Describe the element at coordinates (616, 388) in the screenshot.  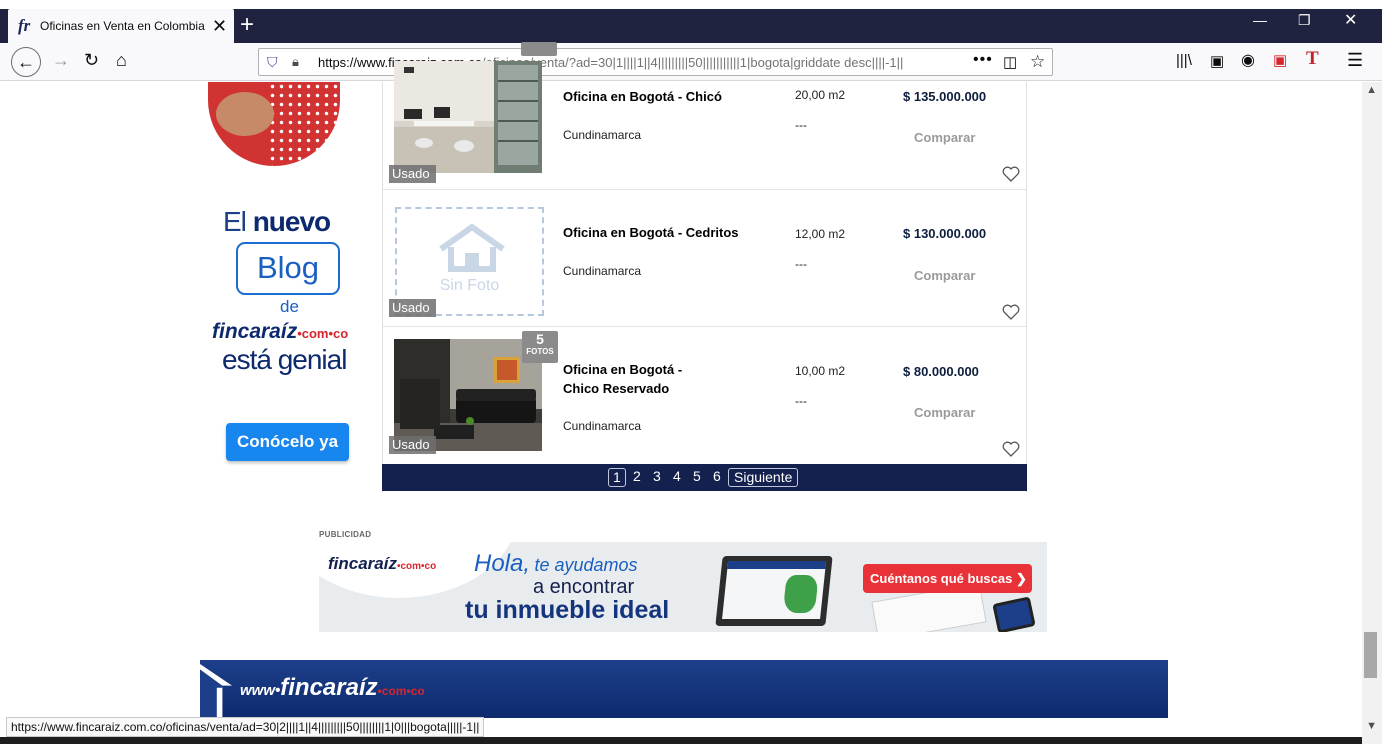
I see `listing-title-line2: Chico Reservado` at that location.